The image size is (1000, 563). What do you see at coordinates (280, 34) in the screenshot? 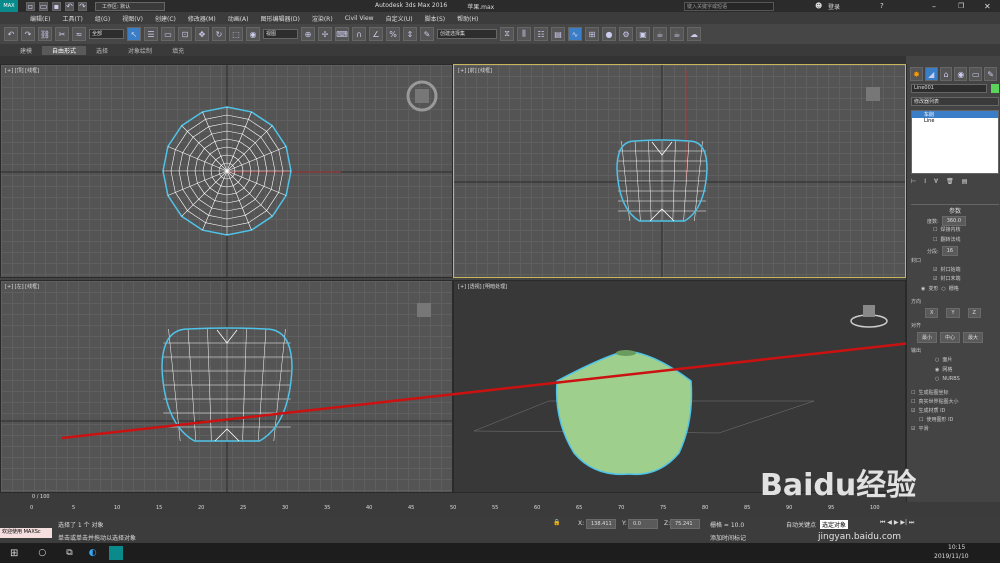
I see `reference-coord-dropdown: 视图` at bounding box center [280, 34].